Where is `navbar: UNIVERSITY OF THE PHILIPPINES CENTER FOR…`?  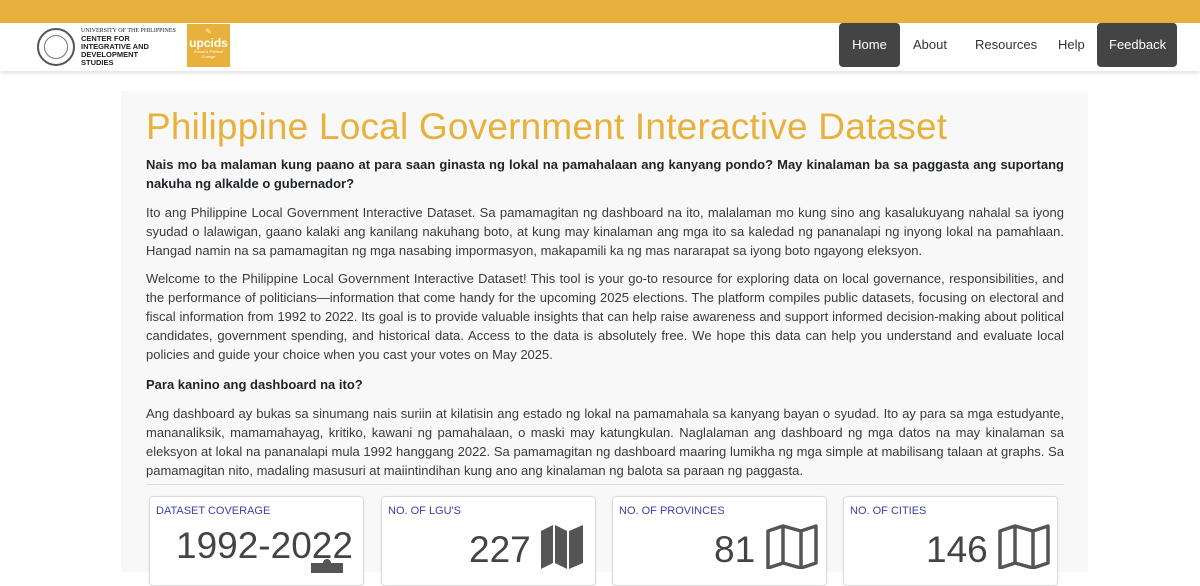 navbar: UNIVERSITY OF THE PHILIPPINES CENTER FOR… is located at coordinates (600, 47).